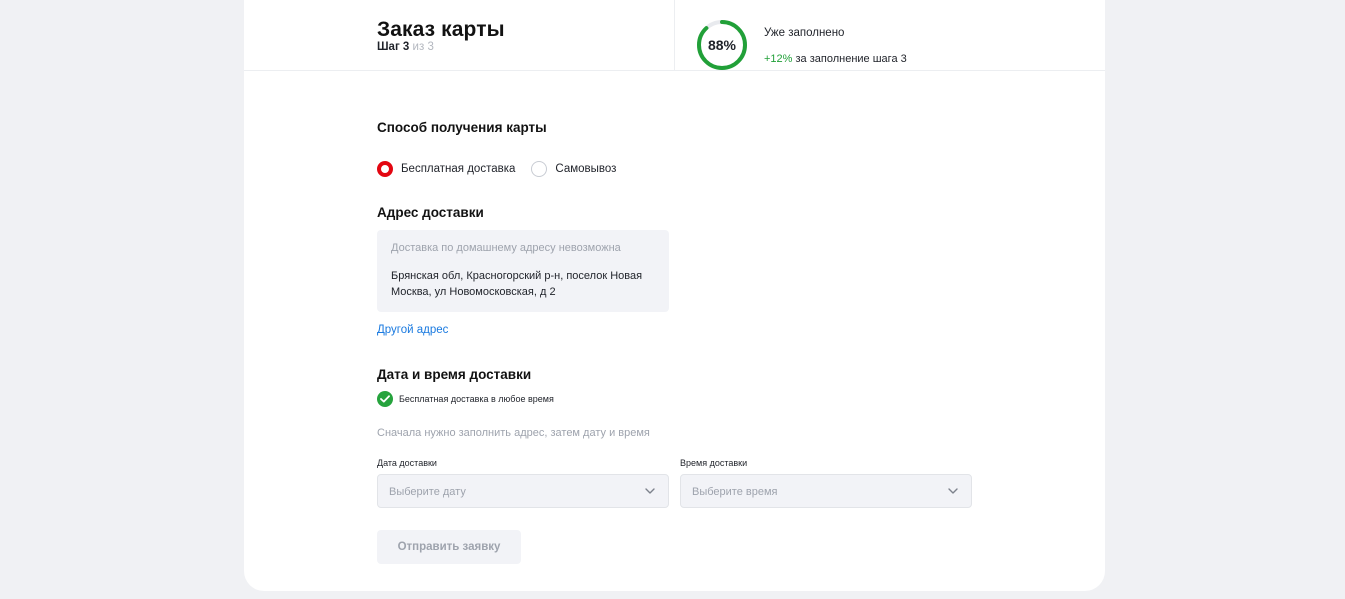 The image size is (1345, 599). What do you see at coordinates (826, 491) in the screenshot?
I see `time-select: Выберите время` at bounding box center [826, 491].